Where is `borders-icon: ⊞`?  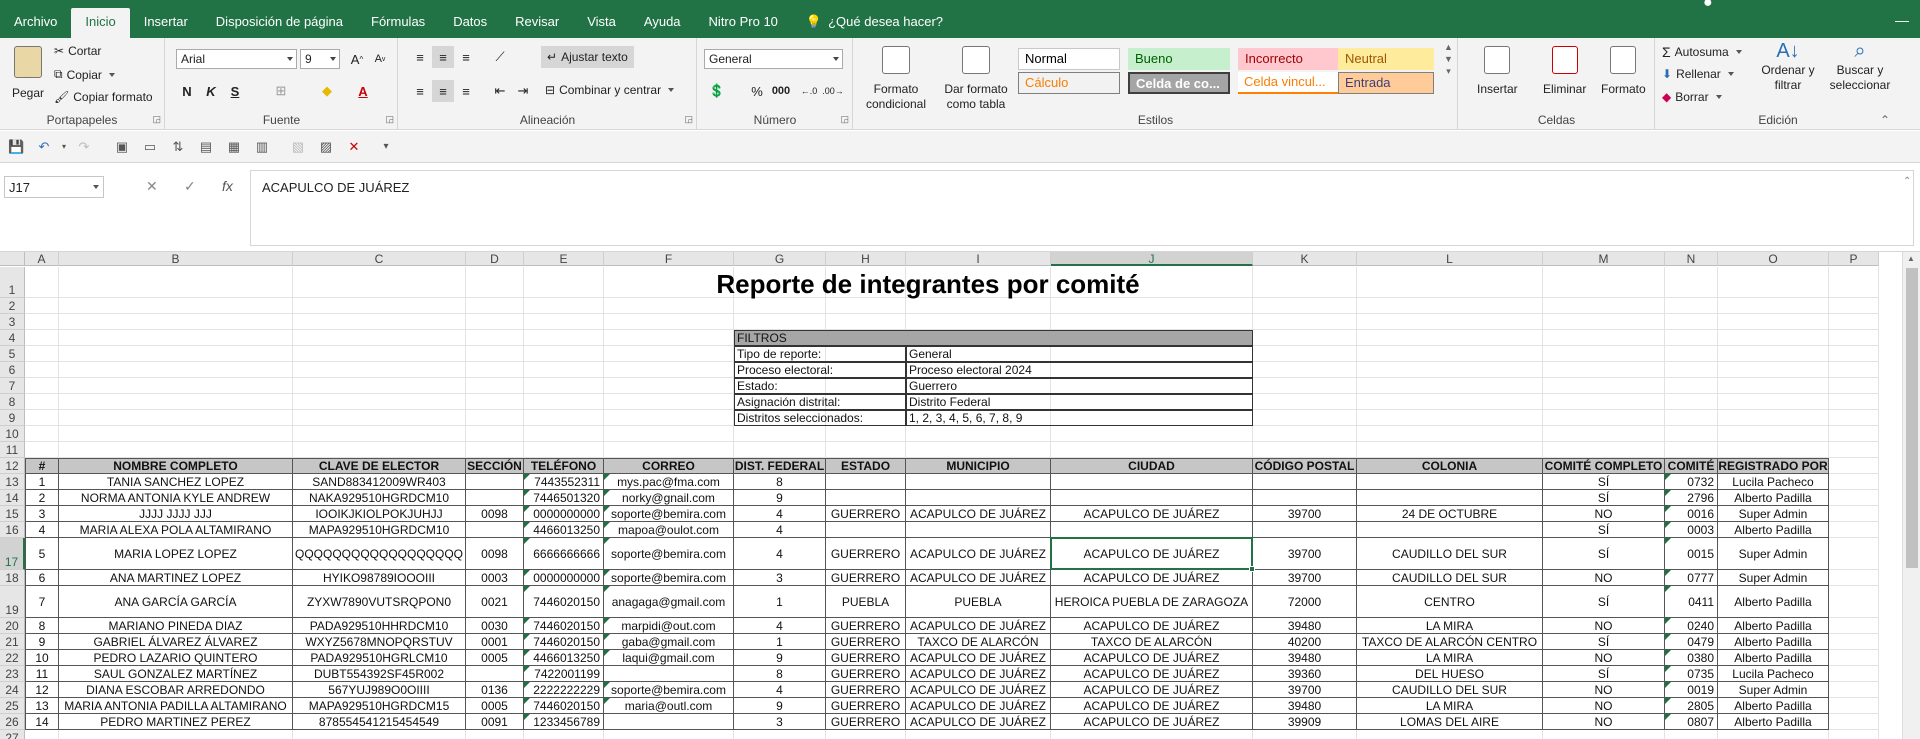 borders-icon: ⊞ is located at coordinates (281, 91).